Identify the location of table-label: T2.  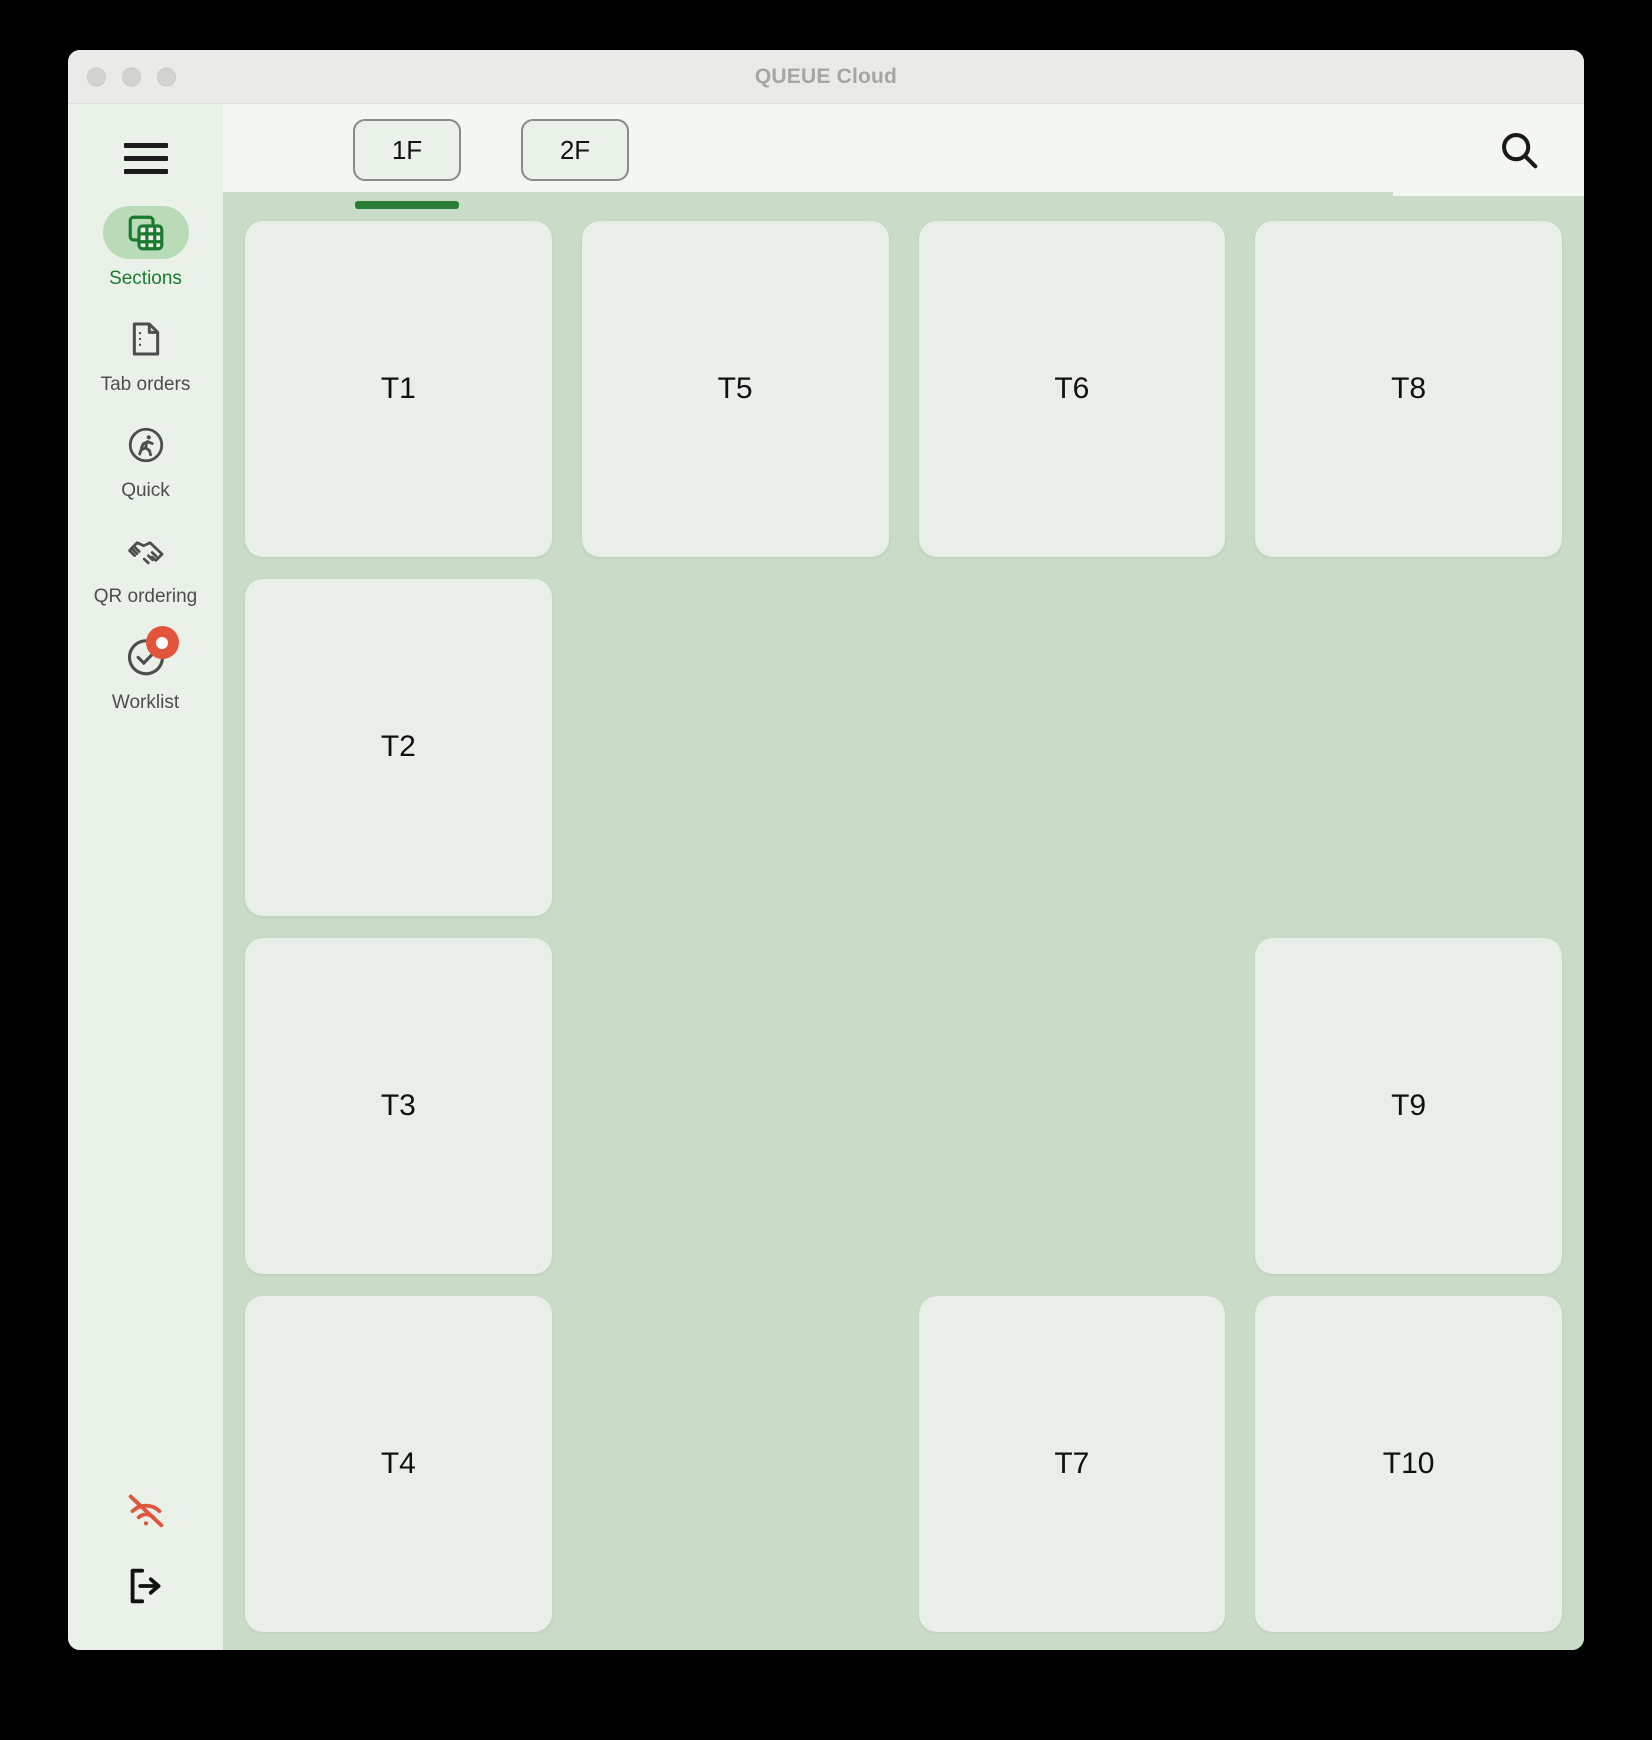
(398, 747).